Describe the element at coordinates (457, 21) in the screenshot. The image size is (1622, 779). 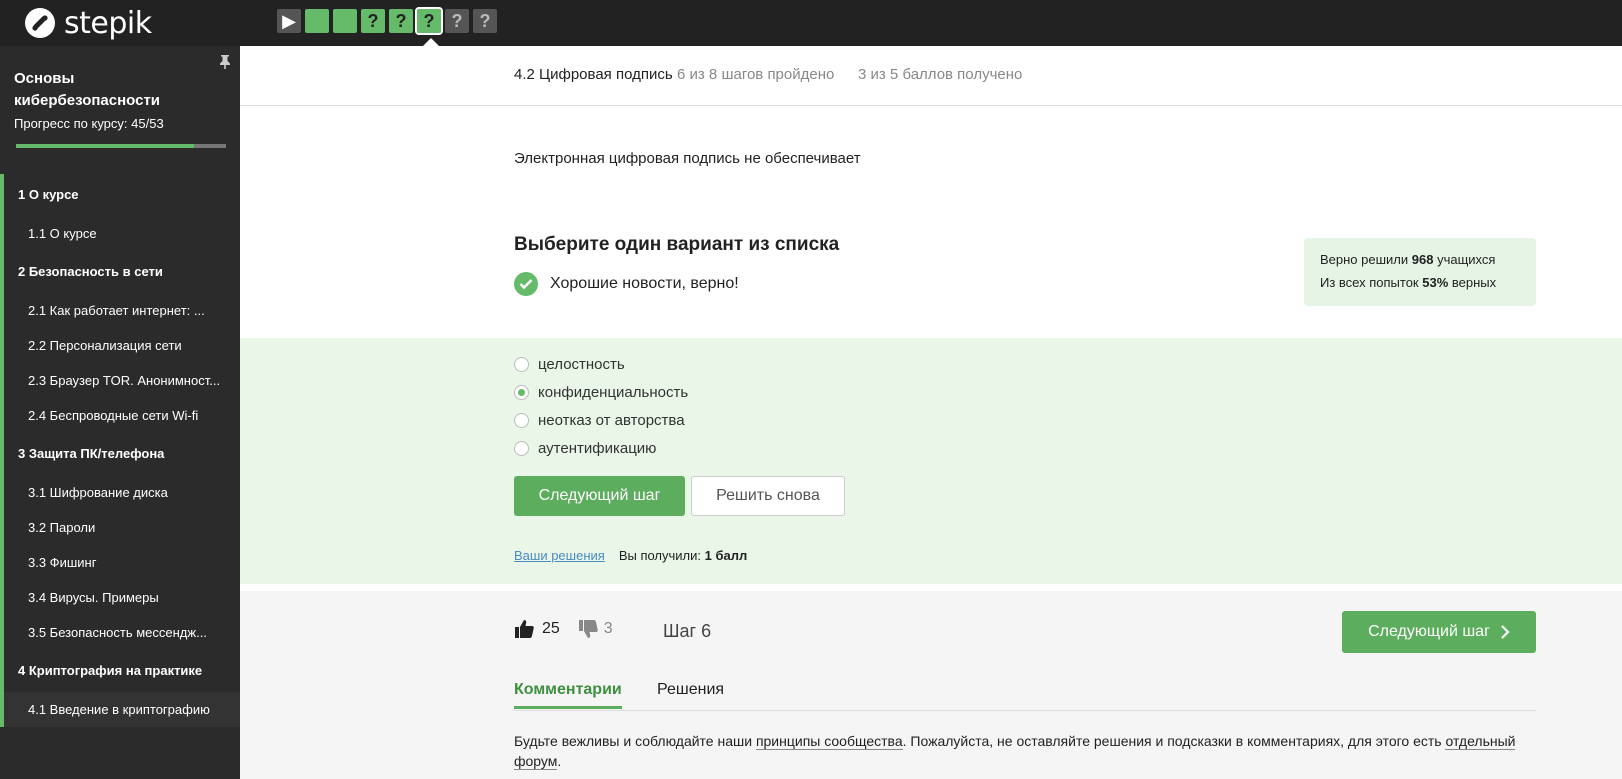
I see `step-tile-7: ?` at that location.